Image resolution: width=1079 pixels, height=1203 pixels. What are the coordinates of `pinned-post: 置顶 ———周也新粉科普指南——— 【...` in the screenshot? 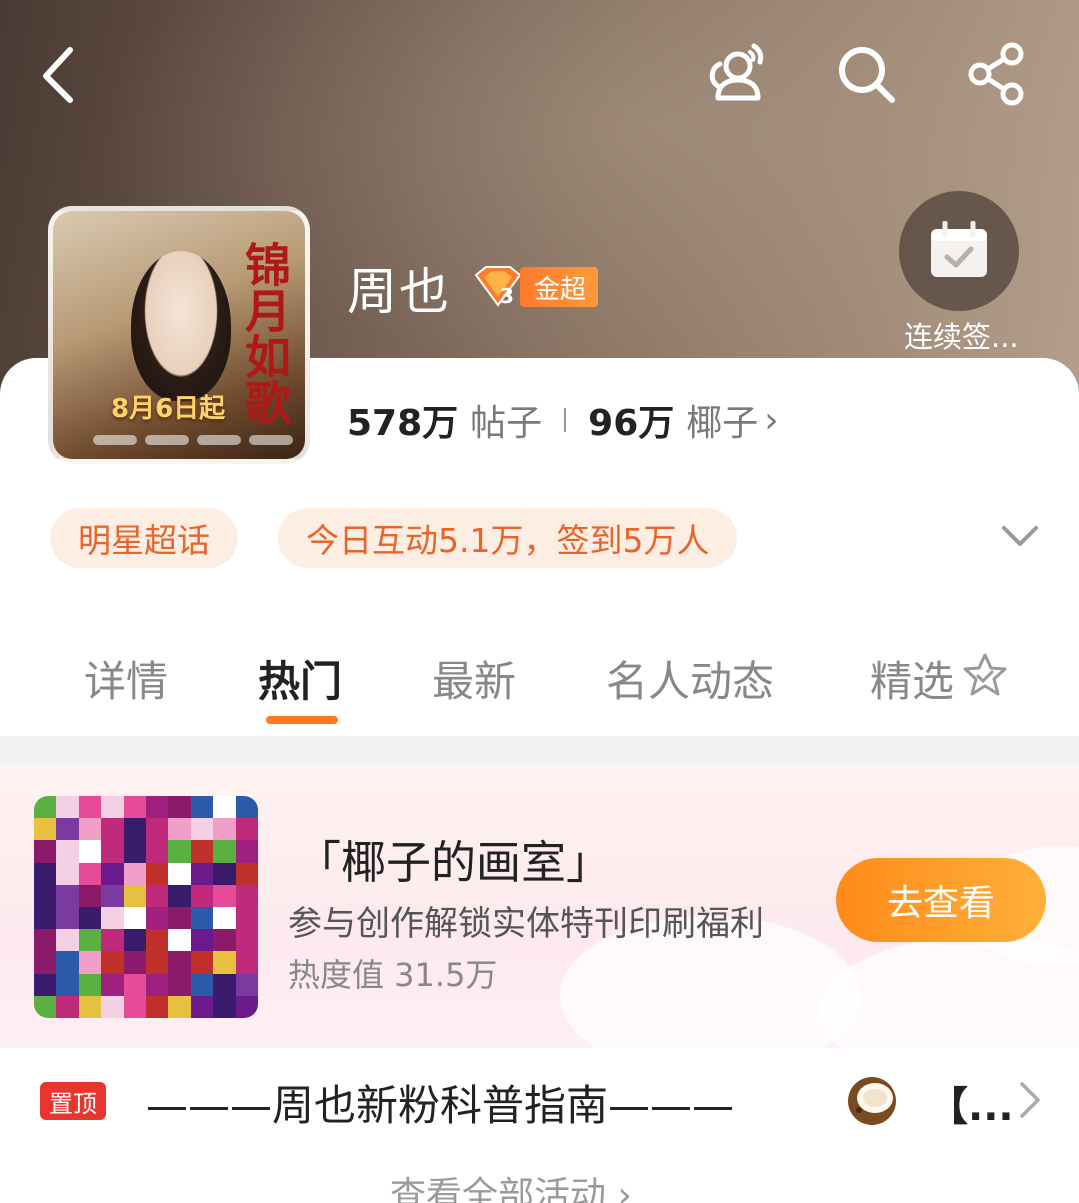 It's located at (539, 1100).